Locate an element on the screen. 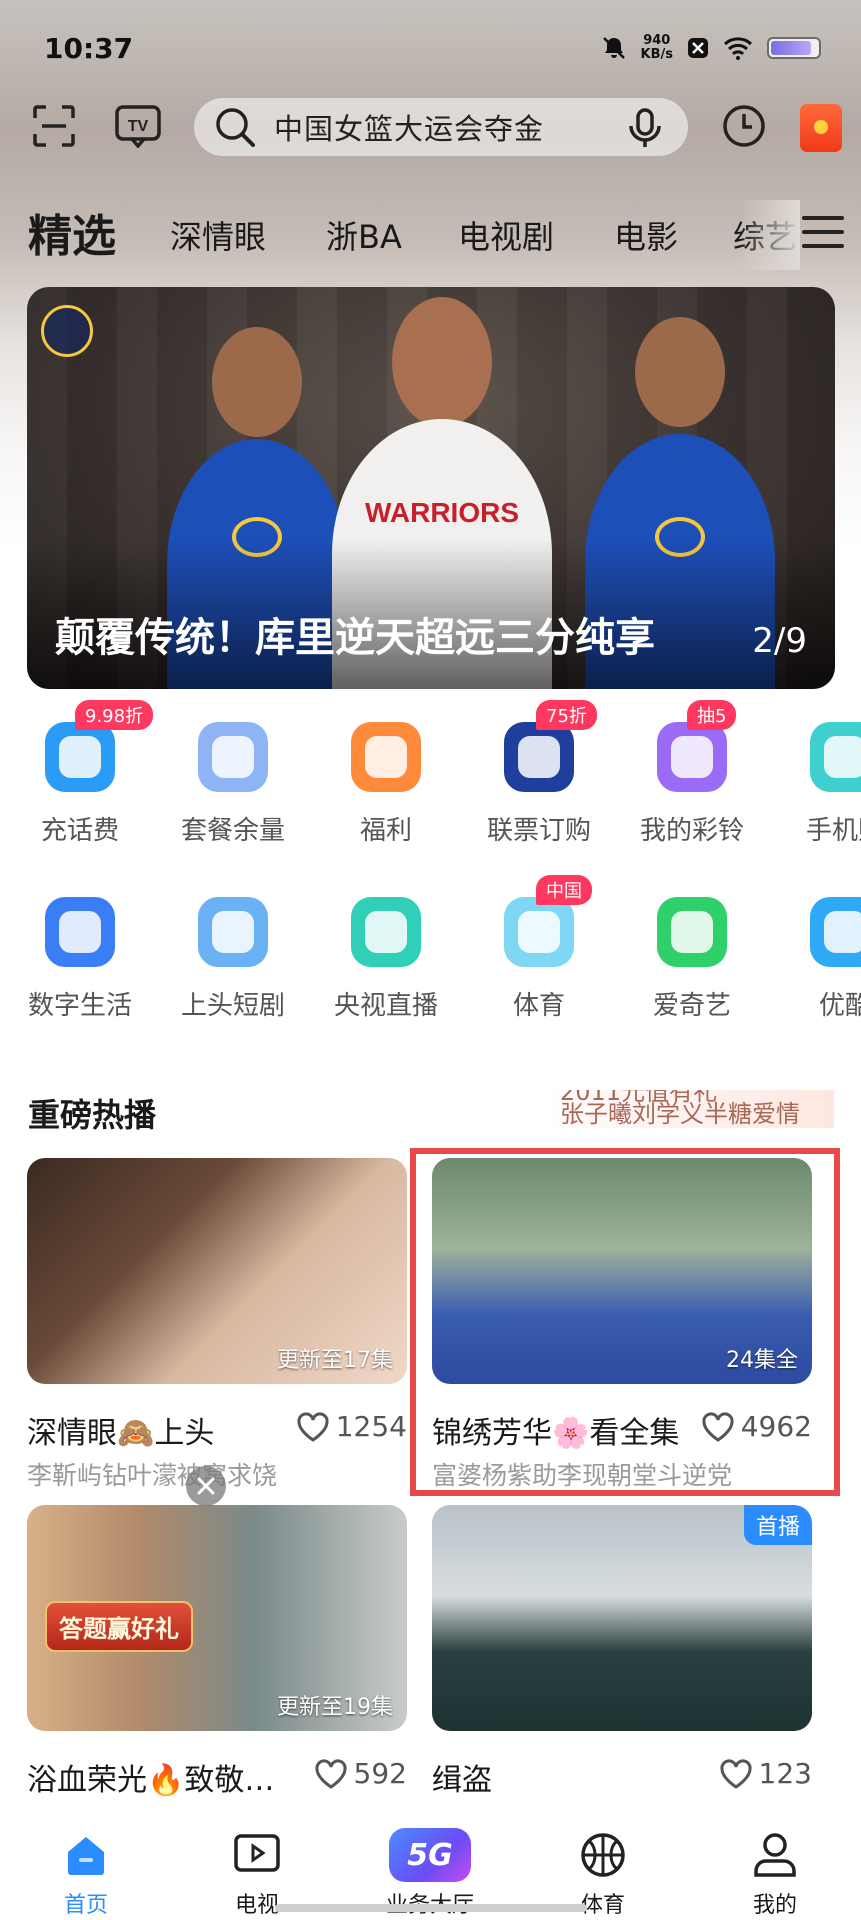  section-marquee: 2011元值有礼 张子曦刘学义半糖爱情 is located at coordinates (693, 1109).